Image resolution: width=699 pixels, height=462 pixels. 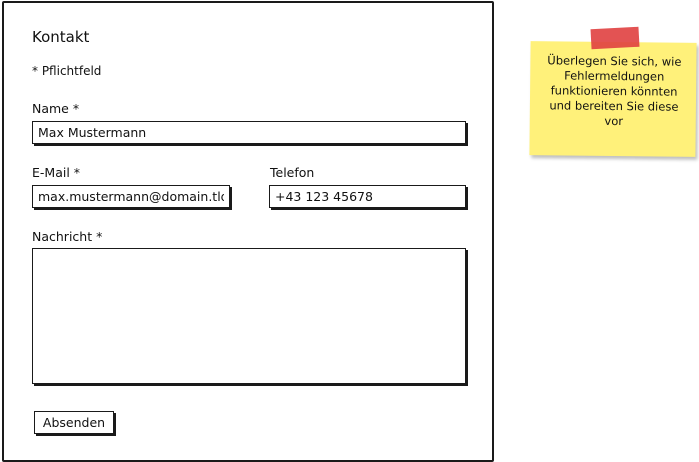 I want to click on sticky-note-tape, so click(x=615, y=38).